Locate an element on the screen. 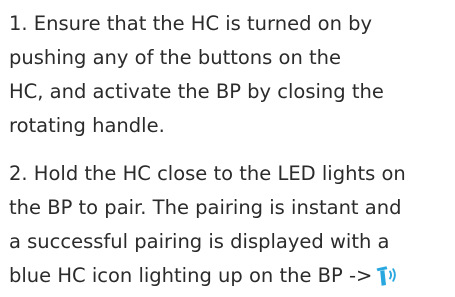  step-1-line-3: HC, and activate the BP by closing the is located at coordinates (196, 91).